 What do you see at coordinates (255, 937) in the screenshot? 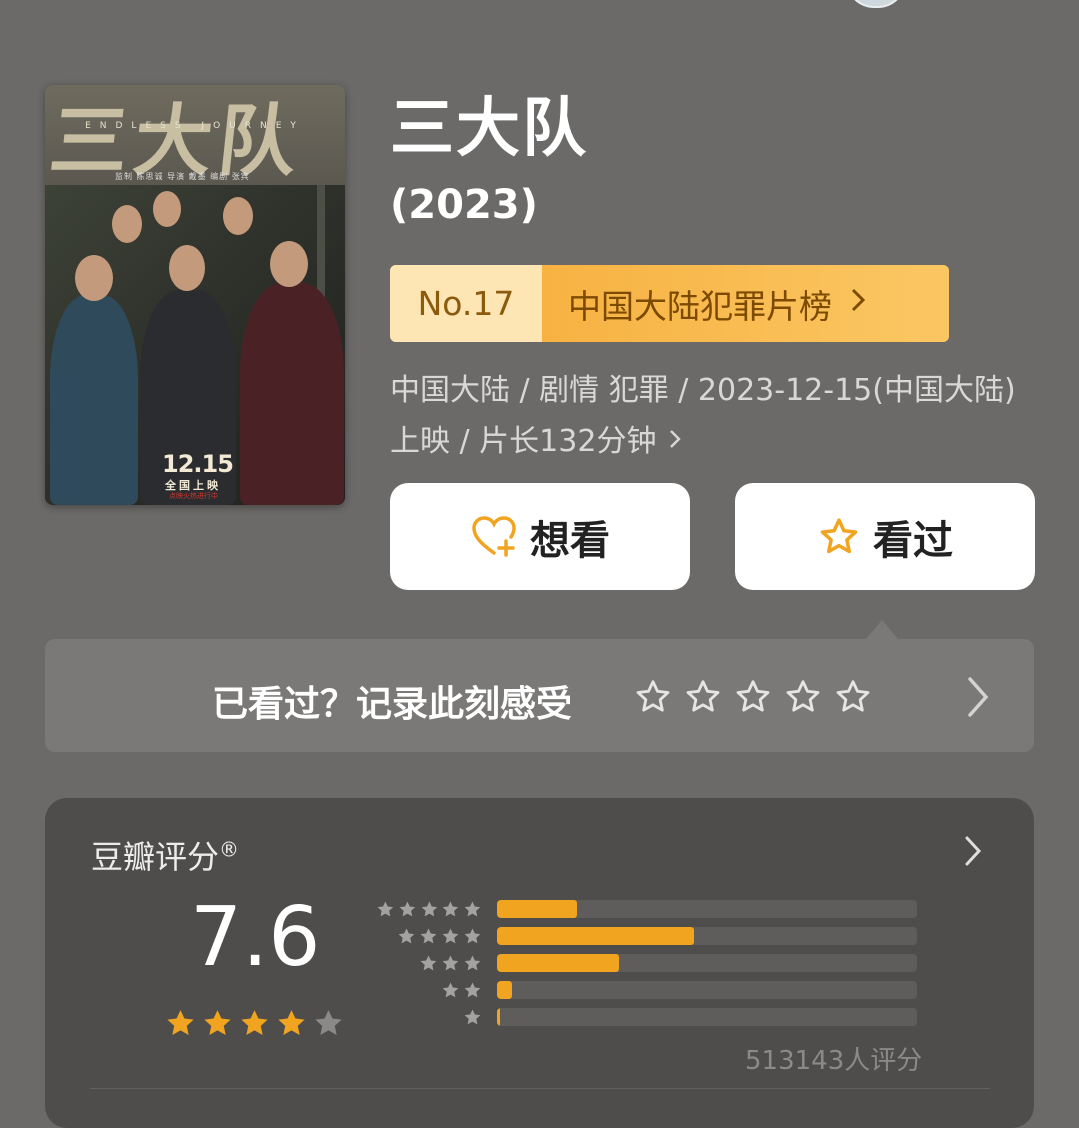
I see `rating-score: 7.6` at bounding box center [255, 937].